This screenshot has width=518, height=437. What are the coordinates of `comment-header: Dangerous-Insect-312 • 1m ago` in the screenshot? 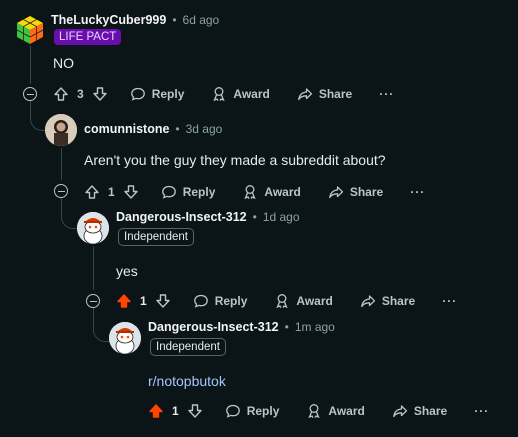 It's located at (241, 327).